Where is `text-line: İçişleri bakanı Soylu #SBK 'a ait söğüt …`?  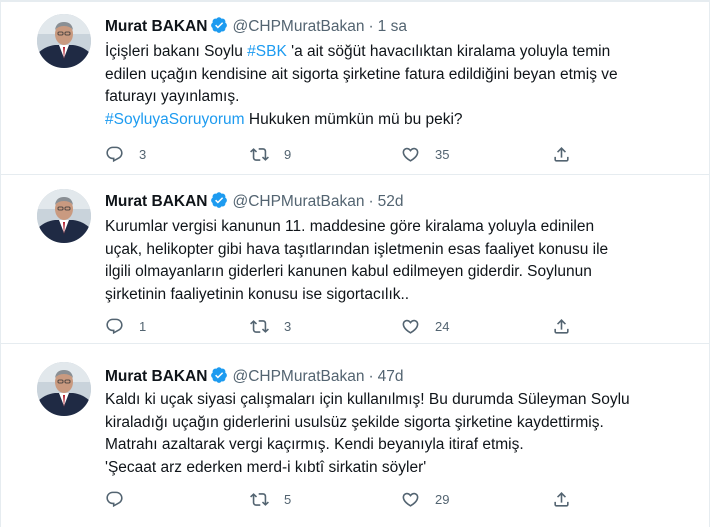 text-line: İçişleri bakanı Soylu #SBK 'a ait söğüt … is located at coordinates (385, 52).